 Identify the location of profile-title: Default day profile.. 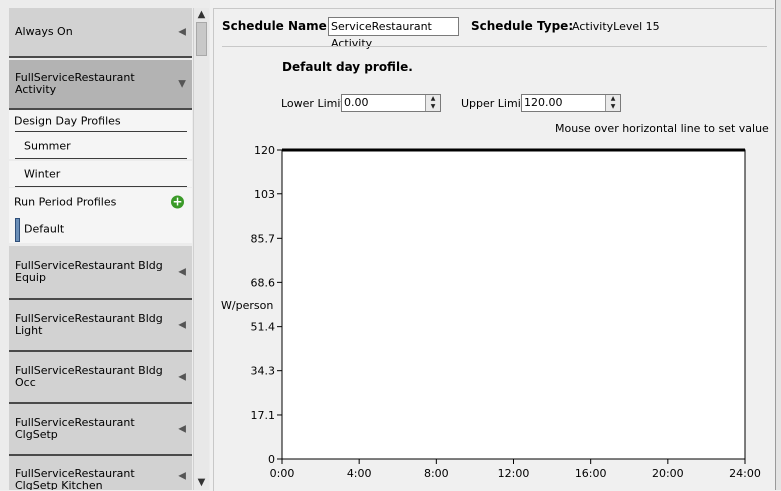
(347, 67).